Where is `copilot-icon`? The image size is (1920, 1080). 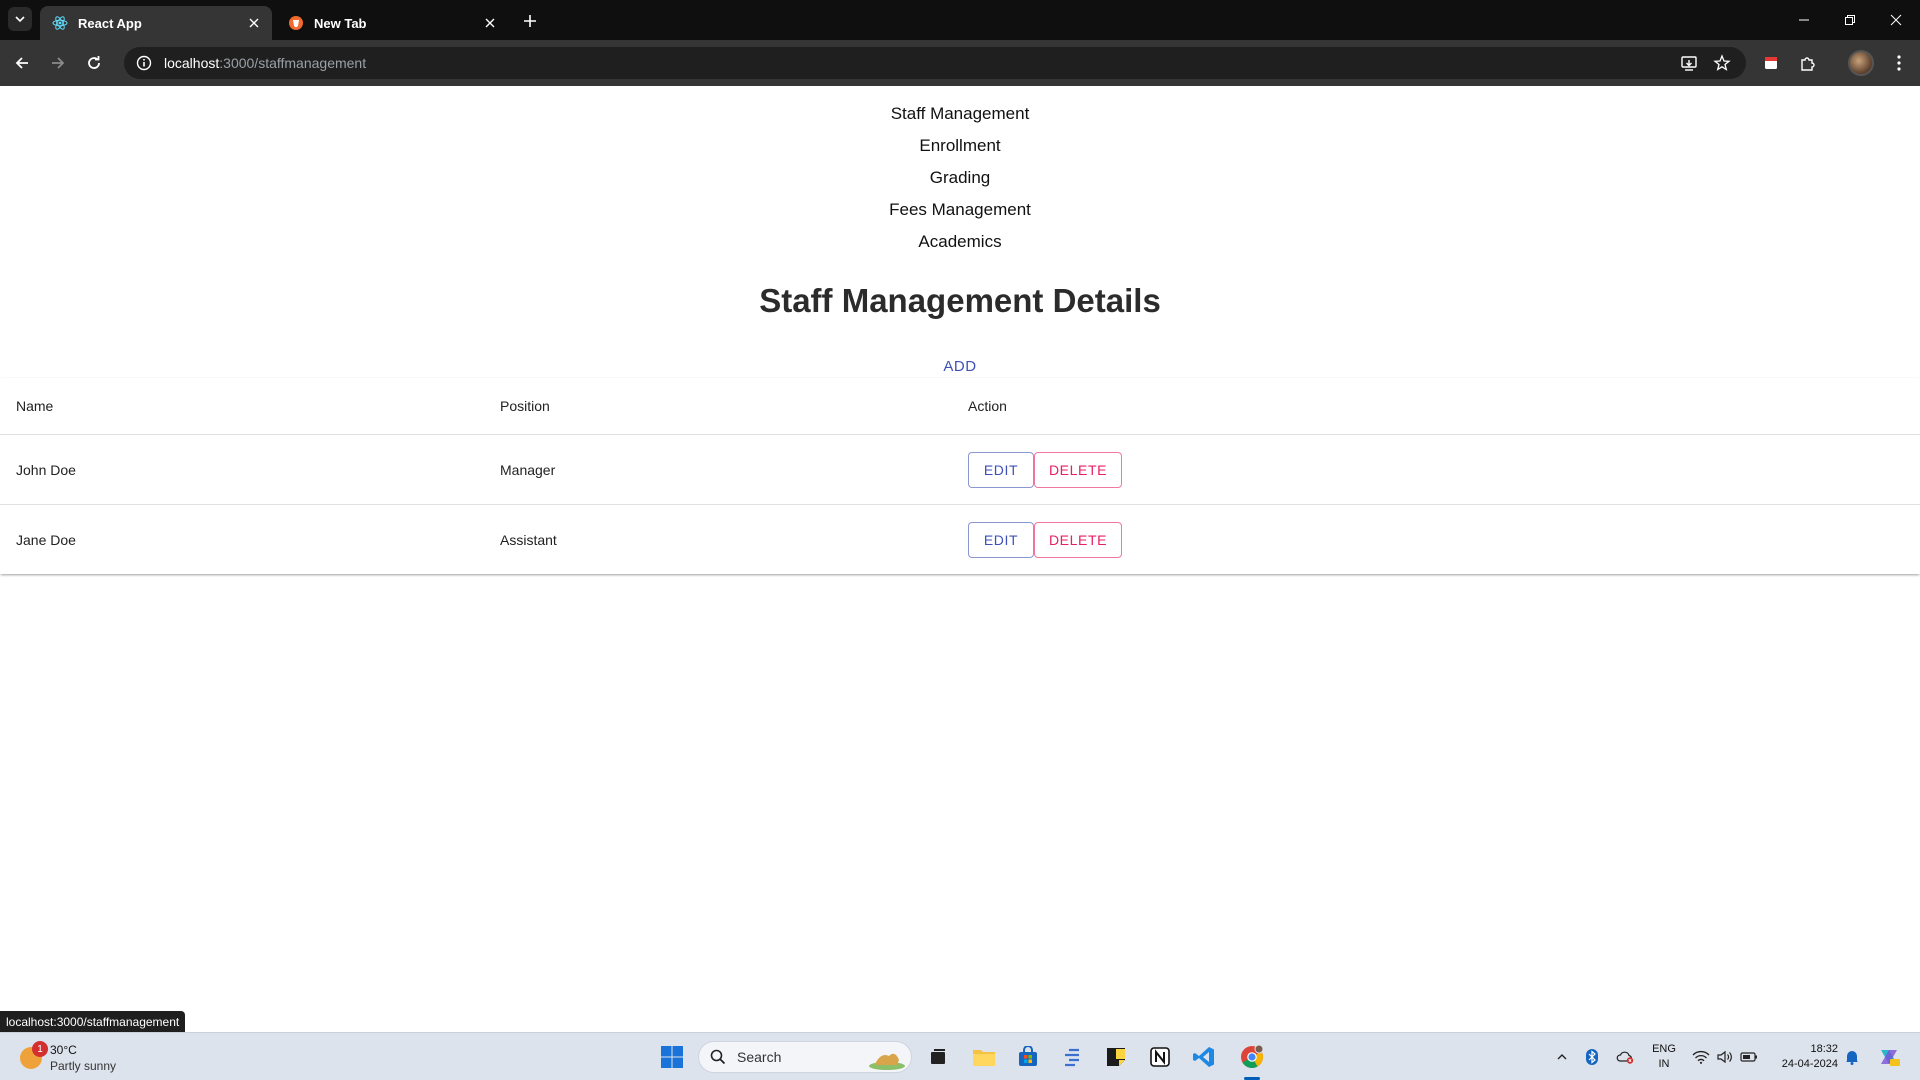
copilot-icon is located at coordinates (1890, 1058).